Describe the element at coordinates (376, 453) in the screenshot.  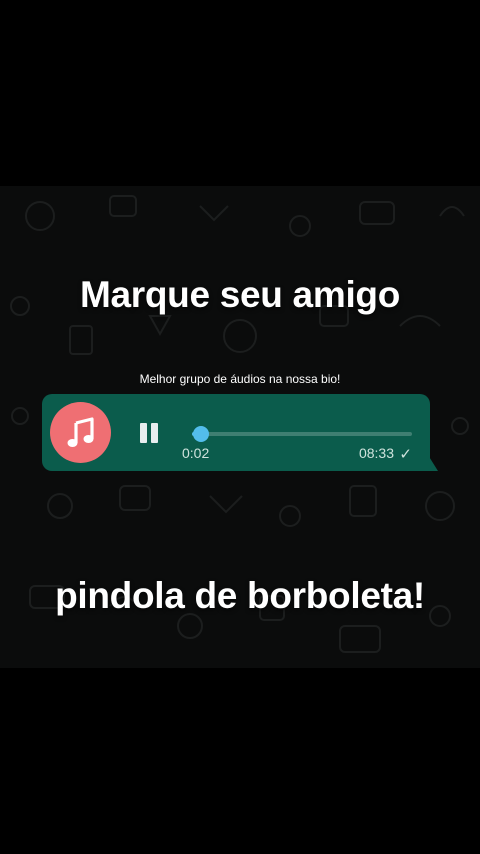
I see `message-timestamp: 08:33` at that location.